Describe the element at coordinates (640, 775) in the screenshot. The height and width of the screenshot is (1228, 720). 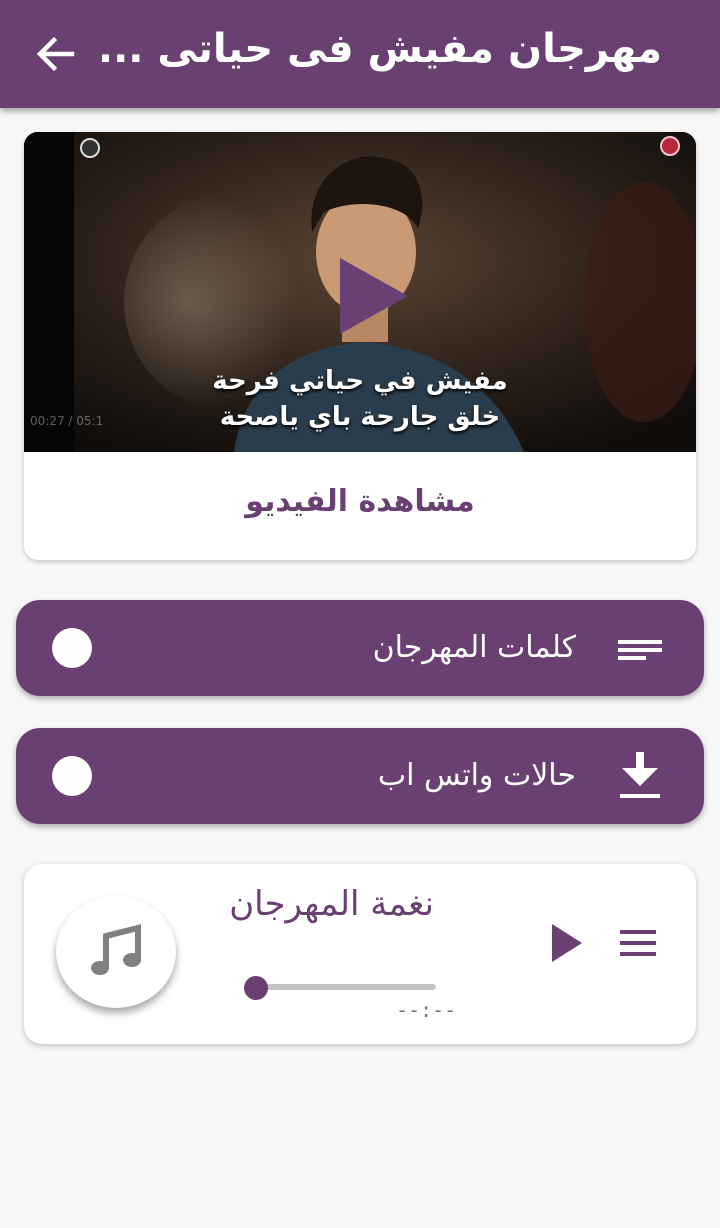
I see `download-icon` at that location.